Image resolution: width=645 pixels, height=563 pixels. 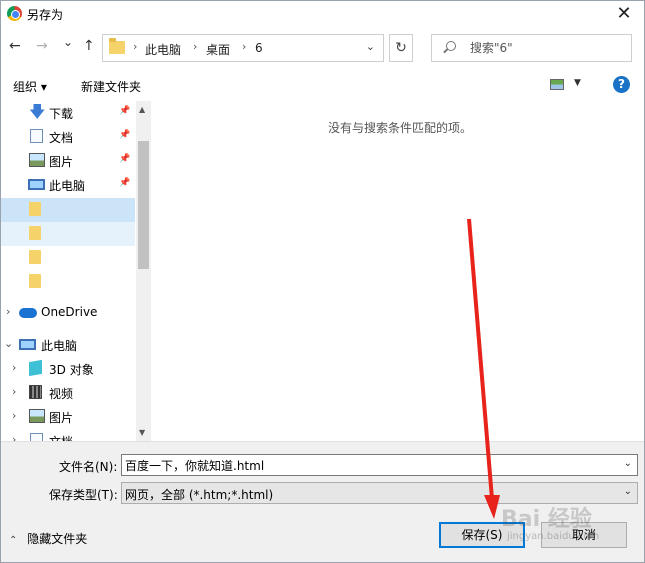 I want to click on chevron-up-icon: ⌃, so click(x=13, y=540).